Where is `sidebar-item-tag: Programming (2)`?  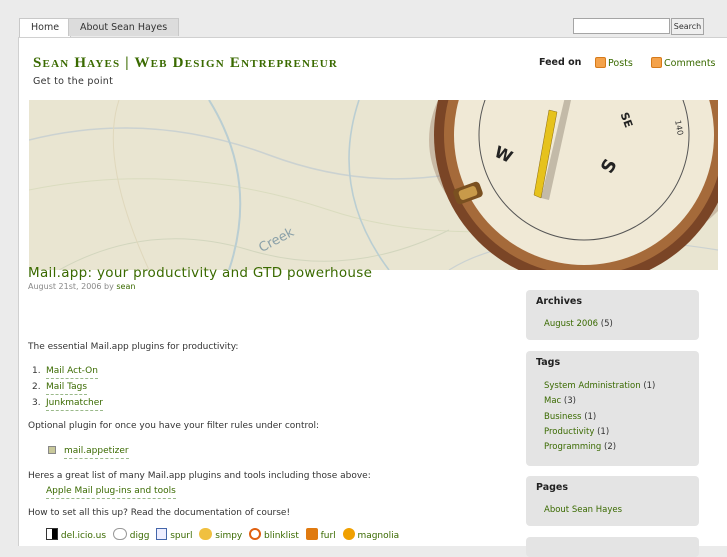
sidebar-item-tag: Programming (2) is located at coordinates (580, 447).